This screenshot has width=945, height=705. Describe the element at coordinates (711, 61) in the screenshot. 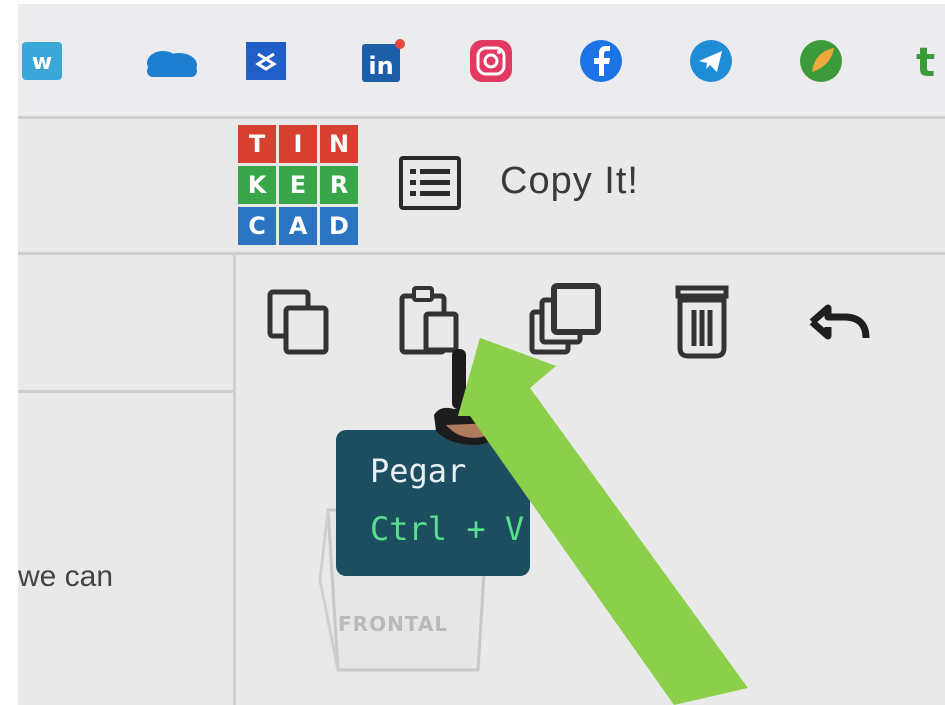

I see `telegram-icon` at that location.